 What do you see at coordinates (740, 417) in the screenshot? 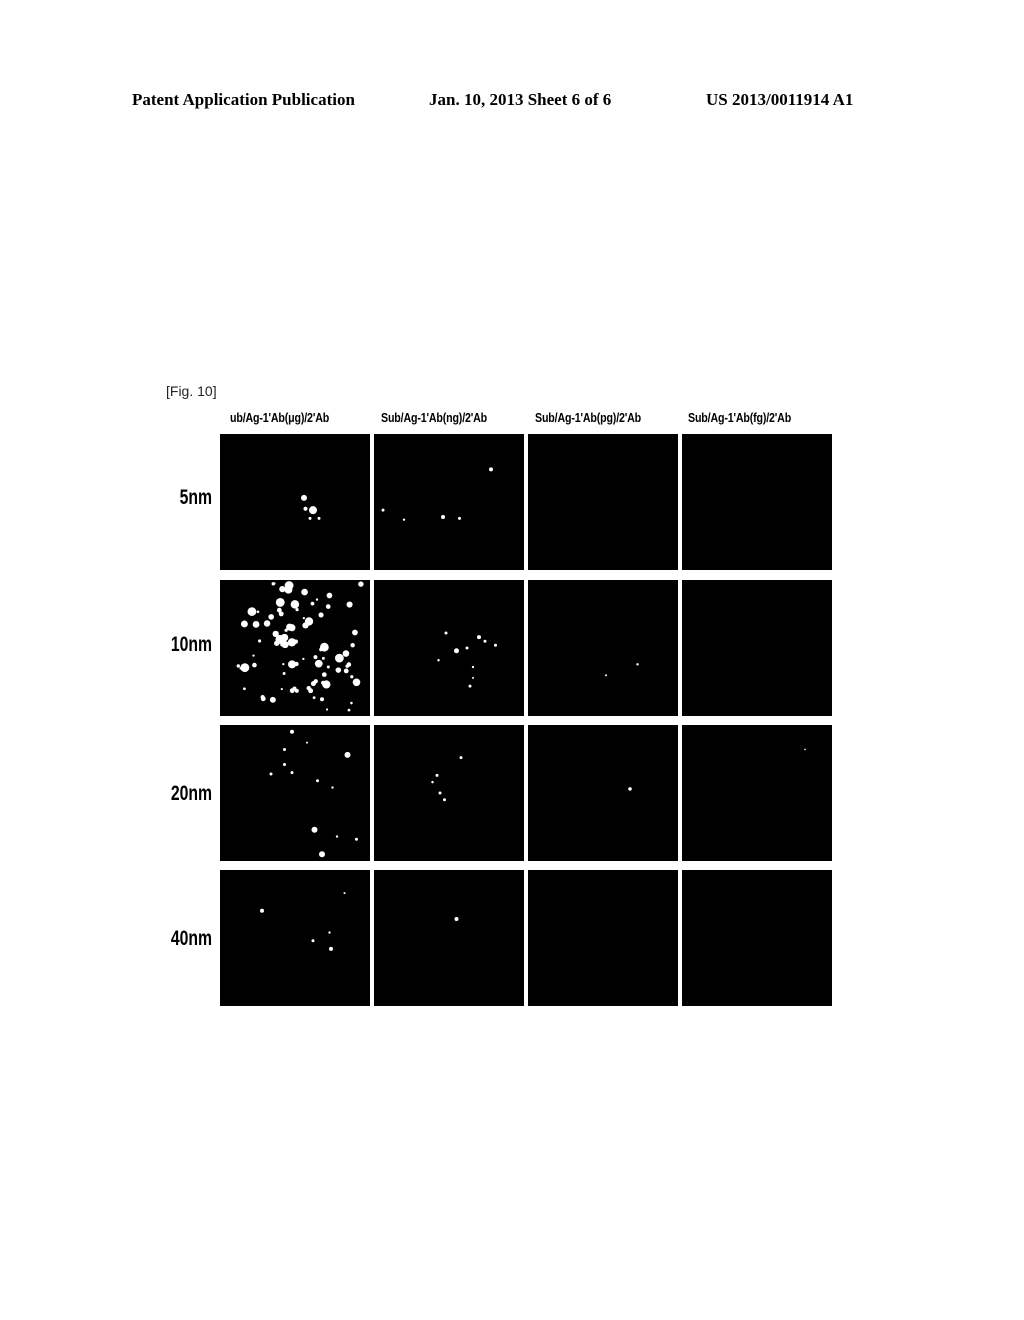
I see `column-label: Sub/Ag-1'Ab(fg)/2'Ab` at bounding box center [740, 417].